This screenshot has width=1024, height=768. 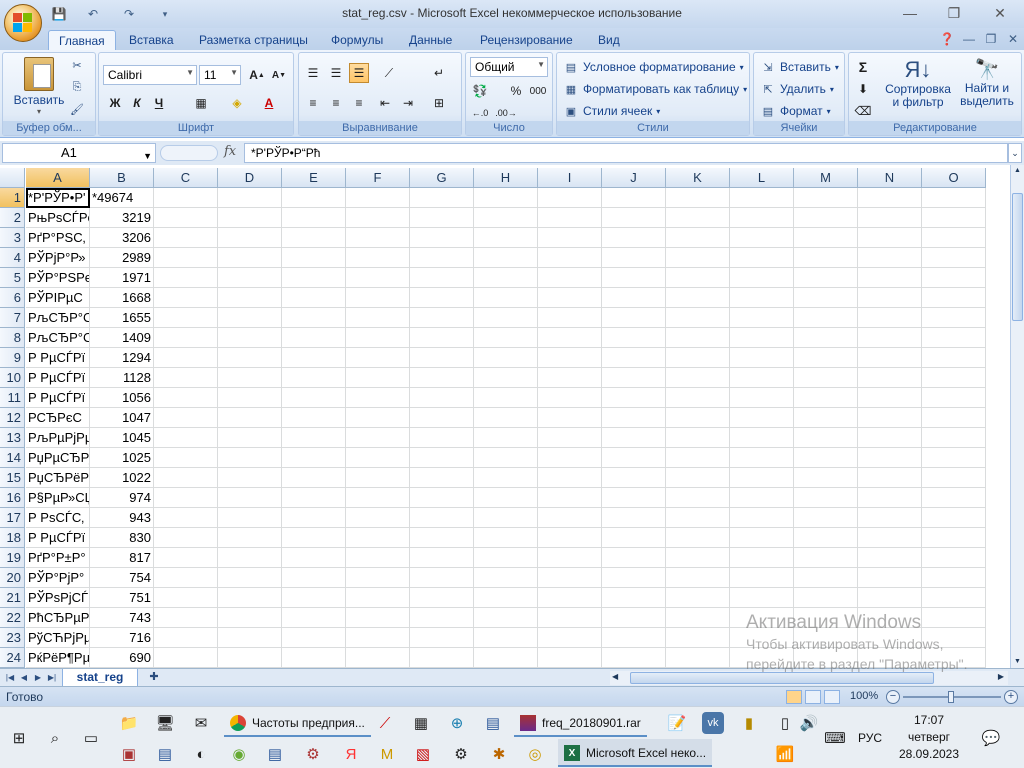 I want to click on insert-function-icon: fx, so click(x=230, y=151).